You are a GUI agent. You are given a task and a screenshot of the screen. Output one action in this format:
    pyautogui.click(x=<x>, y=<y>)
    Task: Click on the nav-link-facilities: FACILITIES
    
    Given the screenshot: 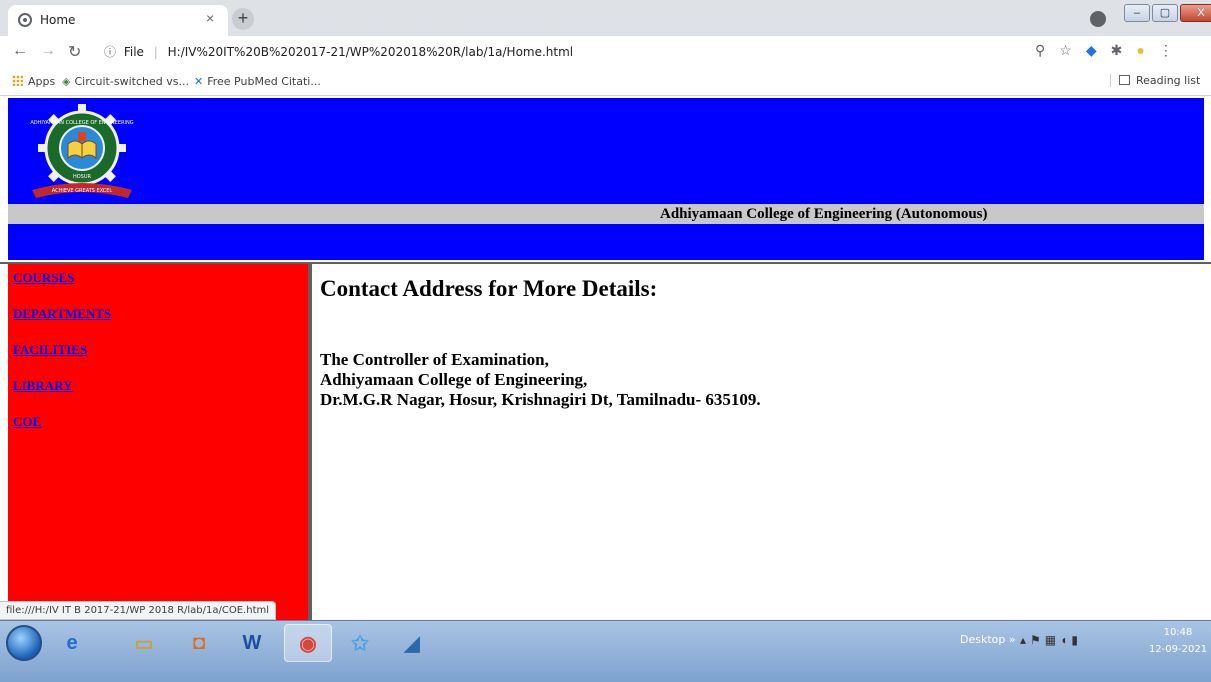 What is the action you would take?
    pyautogui.click(x=50, y=350)
    